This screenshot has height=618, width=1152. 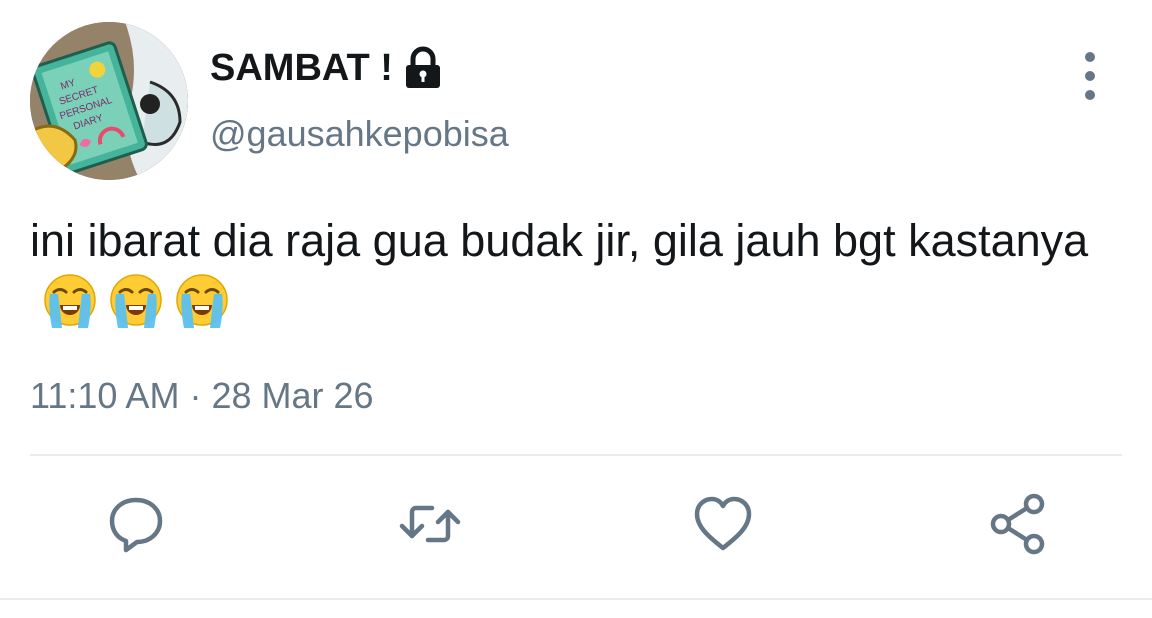 What do you see at coordinates (422, 67) in the screenshot?
I see `lock-icon` at bounding box center [422, 67].